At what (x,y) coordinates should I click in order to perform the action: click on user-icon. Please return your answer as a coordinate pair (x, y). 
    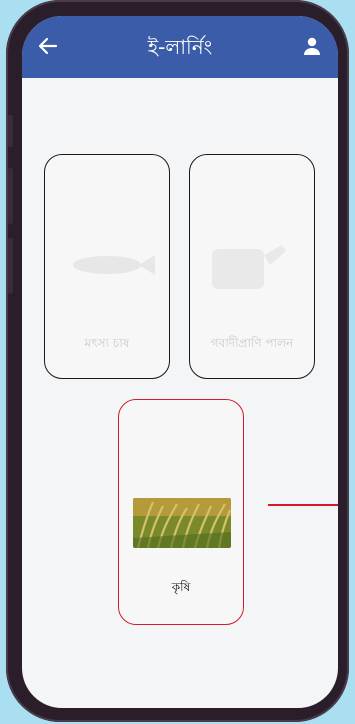
    Looking at the image, I should click on (312, 46).